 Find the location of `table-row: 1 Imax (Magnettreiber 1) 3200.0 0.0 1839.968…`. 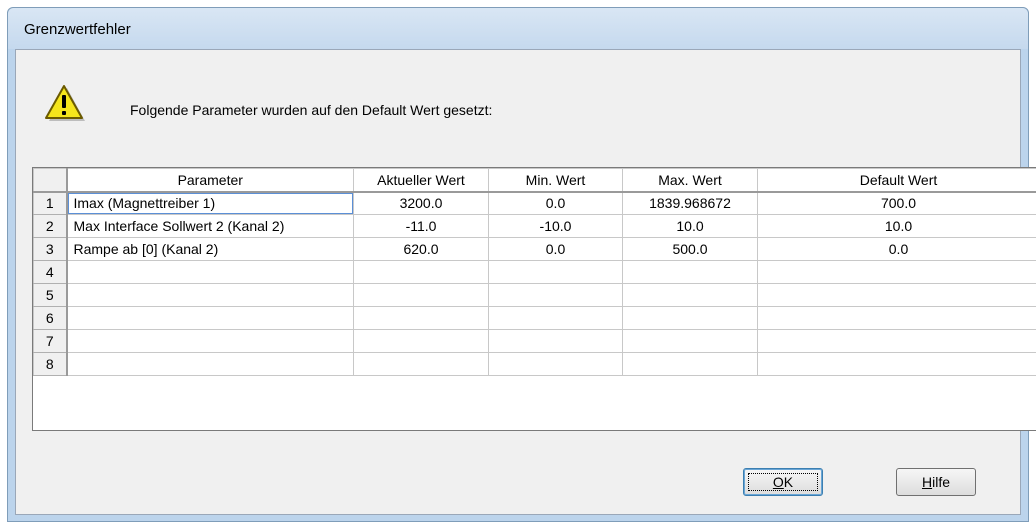

table-row: 1 Imax (Magnettreiber 1) 3200.0 0.0 1839.968… is located at coordinates (534, 203).